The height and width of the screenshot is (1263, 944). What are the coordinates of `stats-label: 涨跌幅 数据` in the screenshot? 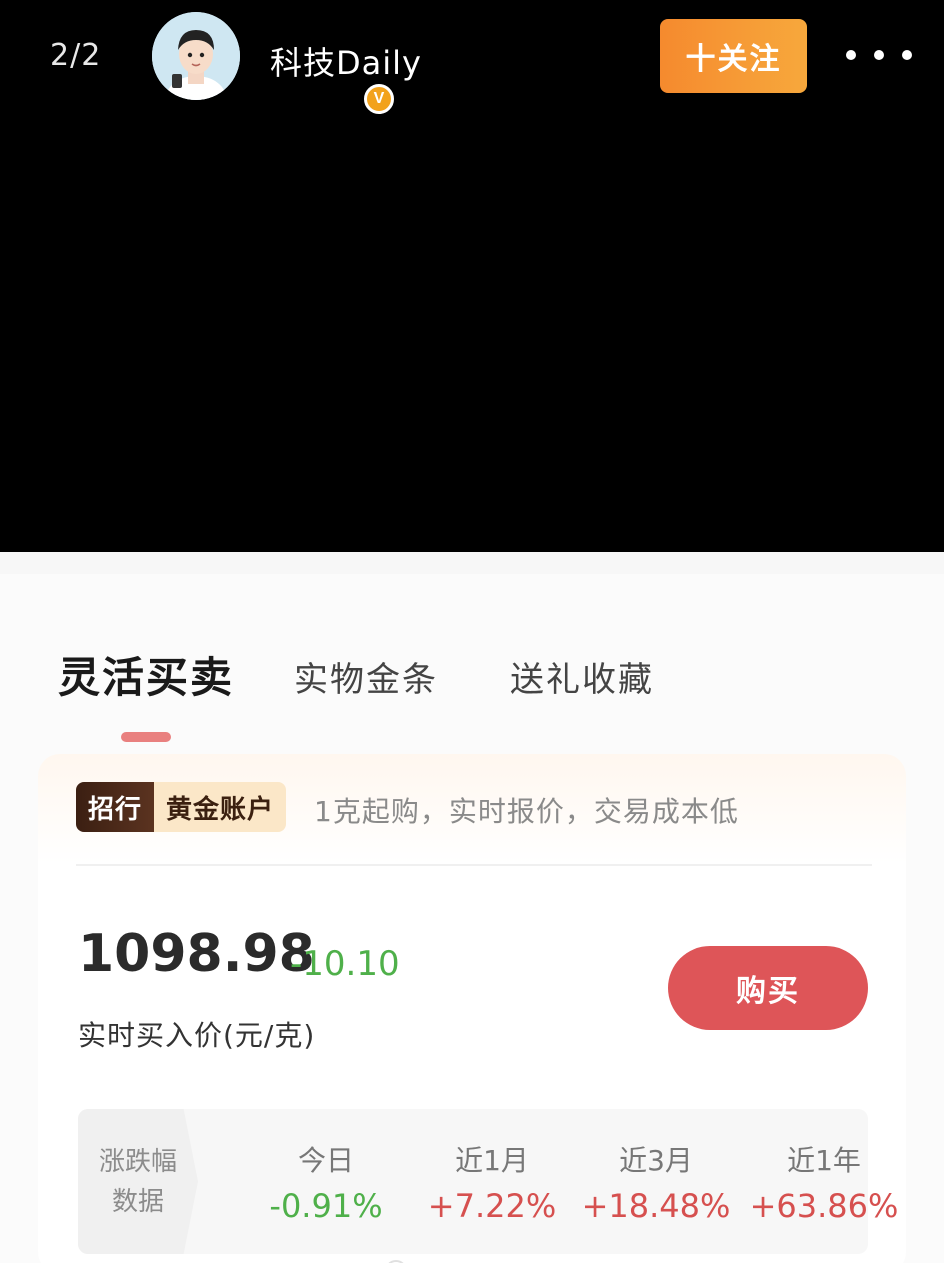 It's located at (138, 1181).